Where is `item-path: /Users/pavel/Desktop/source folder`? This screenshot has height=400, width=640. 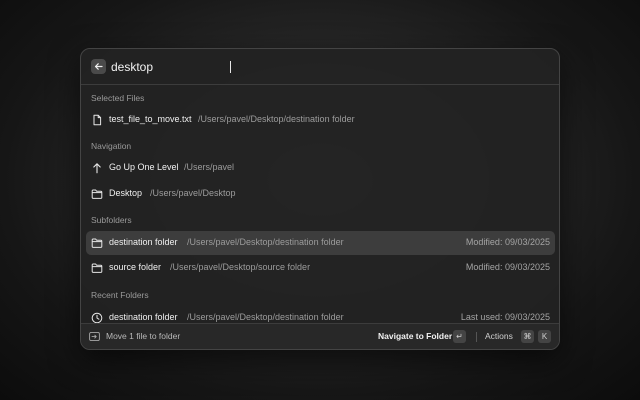
item-path: /Users/pavel/Desktop/source folder is located at coordinates (240, 267).